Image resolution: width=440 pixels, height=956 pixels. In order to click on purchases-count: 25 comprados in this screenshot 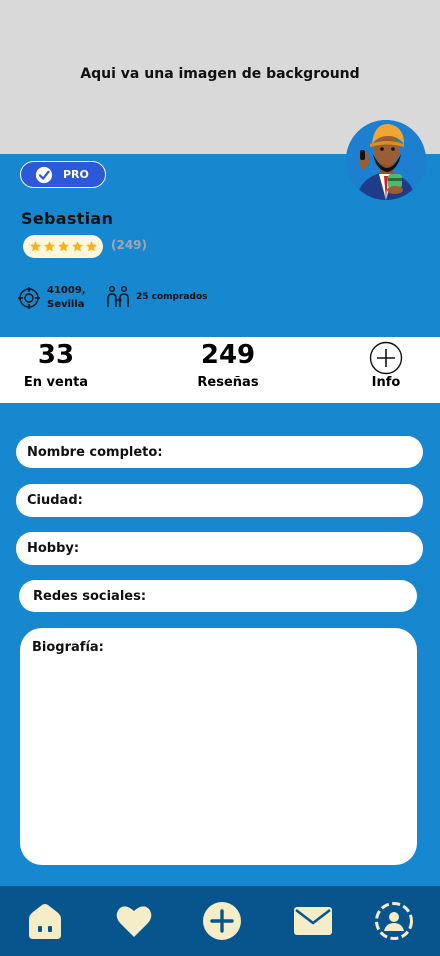, I will do `click(172, 297)`.